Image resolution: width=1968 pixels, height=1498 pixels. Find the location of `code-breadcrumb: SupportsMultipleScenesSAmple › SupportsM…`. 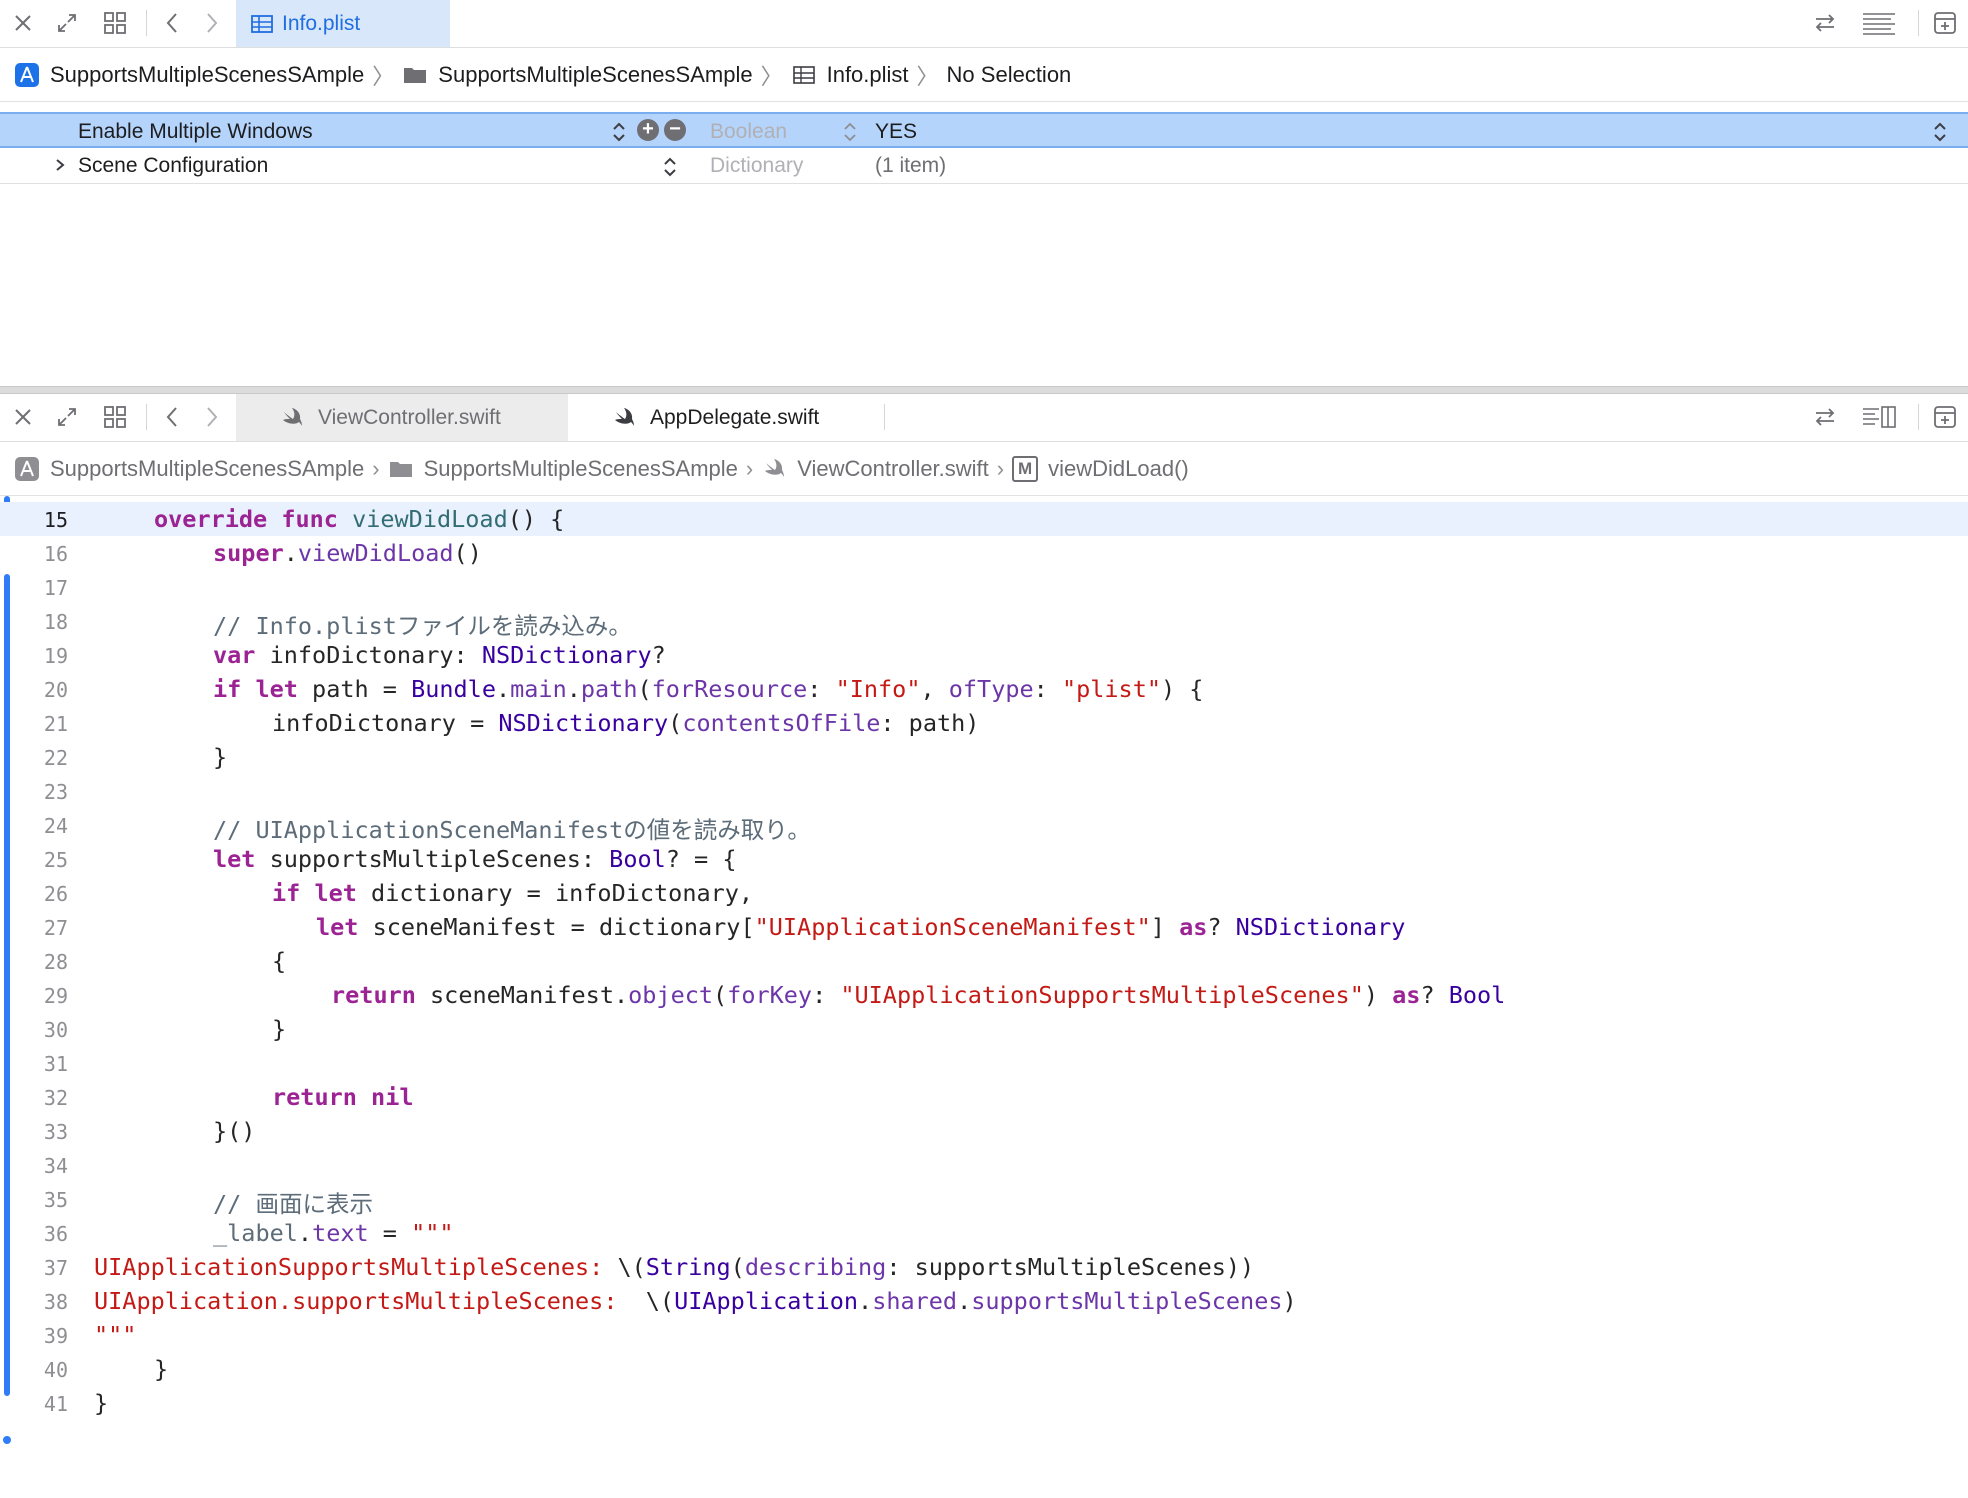

code-breadcrumb: SupportsMultipleScenesSAmple › SupportsM… is located at coordinates (984, 469).